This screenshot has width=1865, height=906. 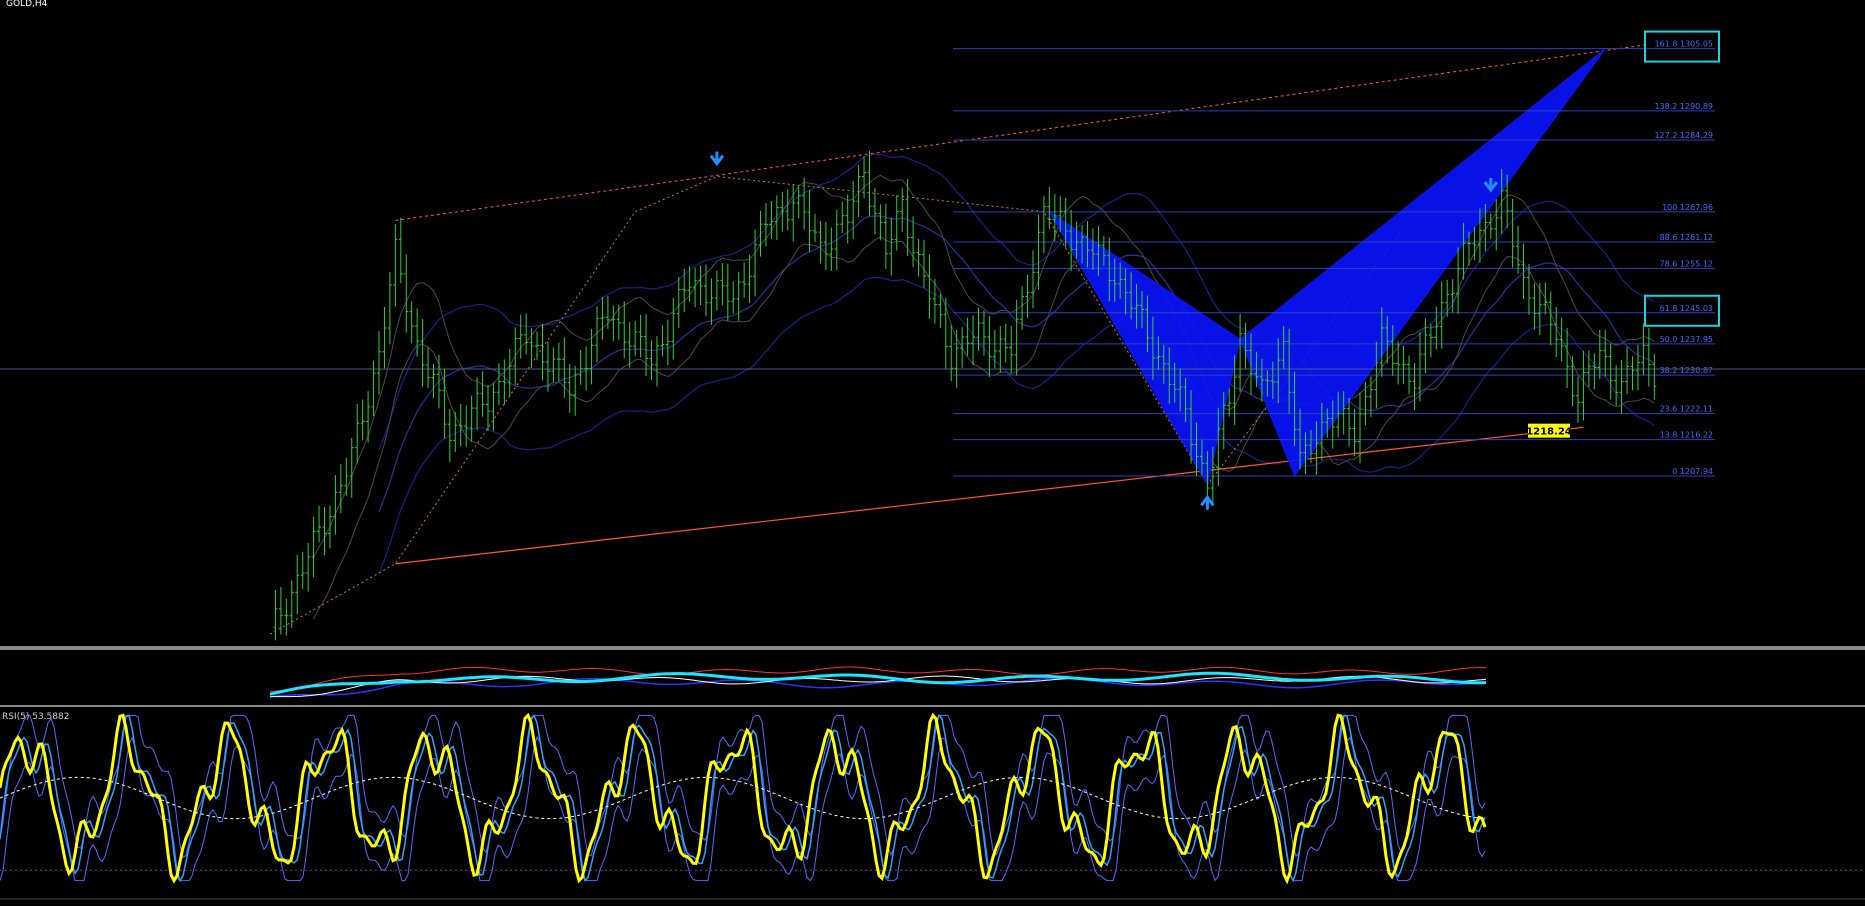 What do you see at coordinates (1686, 263) in the screenshot?
I see `fib-label-5: 78.6 1255.12` at bounding box center [1686, 263].